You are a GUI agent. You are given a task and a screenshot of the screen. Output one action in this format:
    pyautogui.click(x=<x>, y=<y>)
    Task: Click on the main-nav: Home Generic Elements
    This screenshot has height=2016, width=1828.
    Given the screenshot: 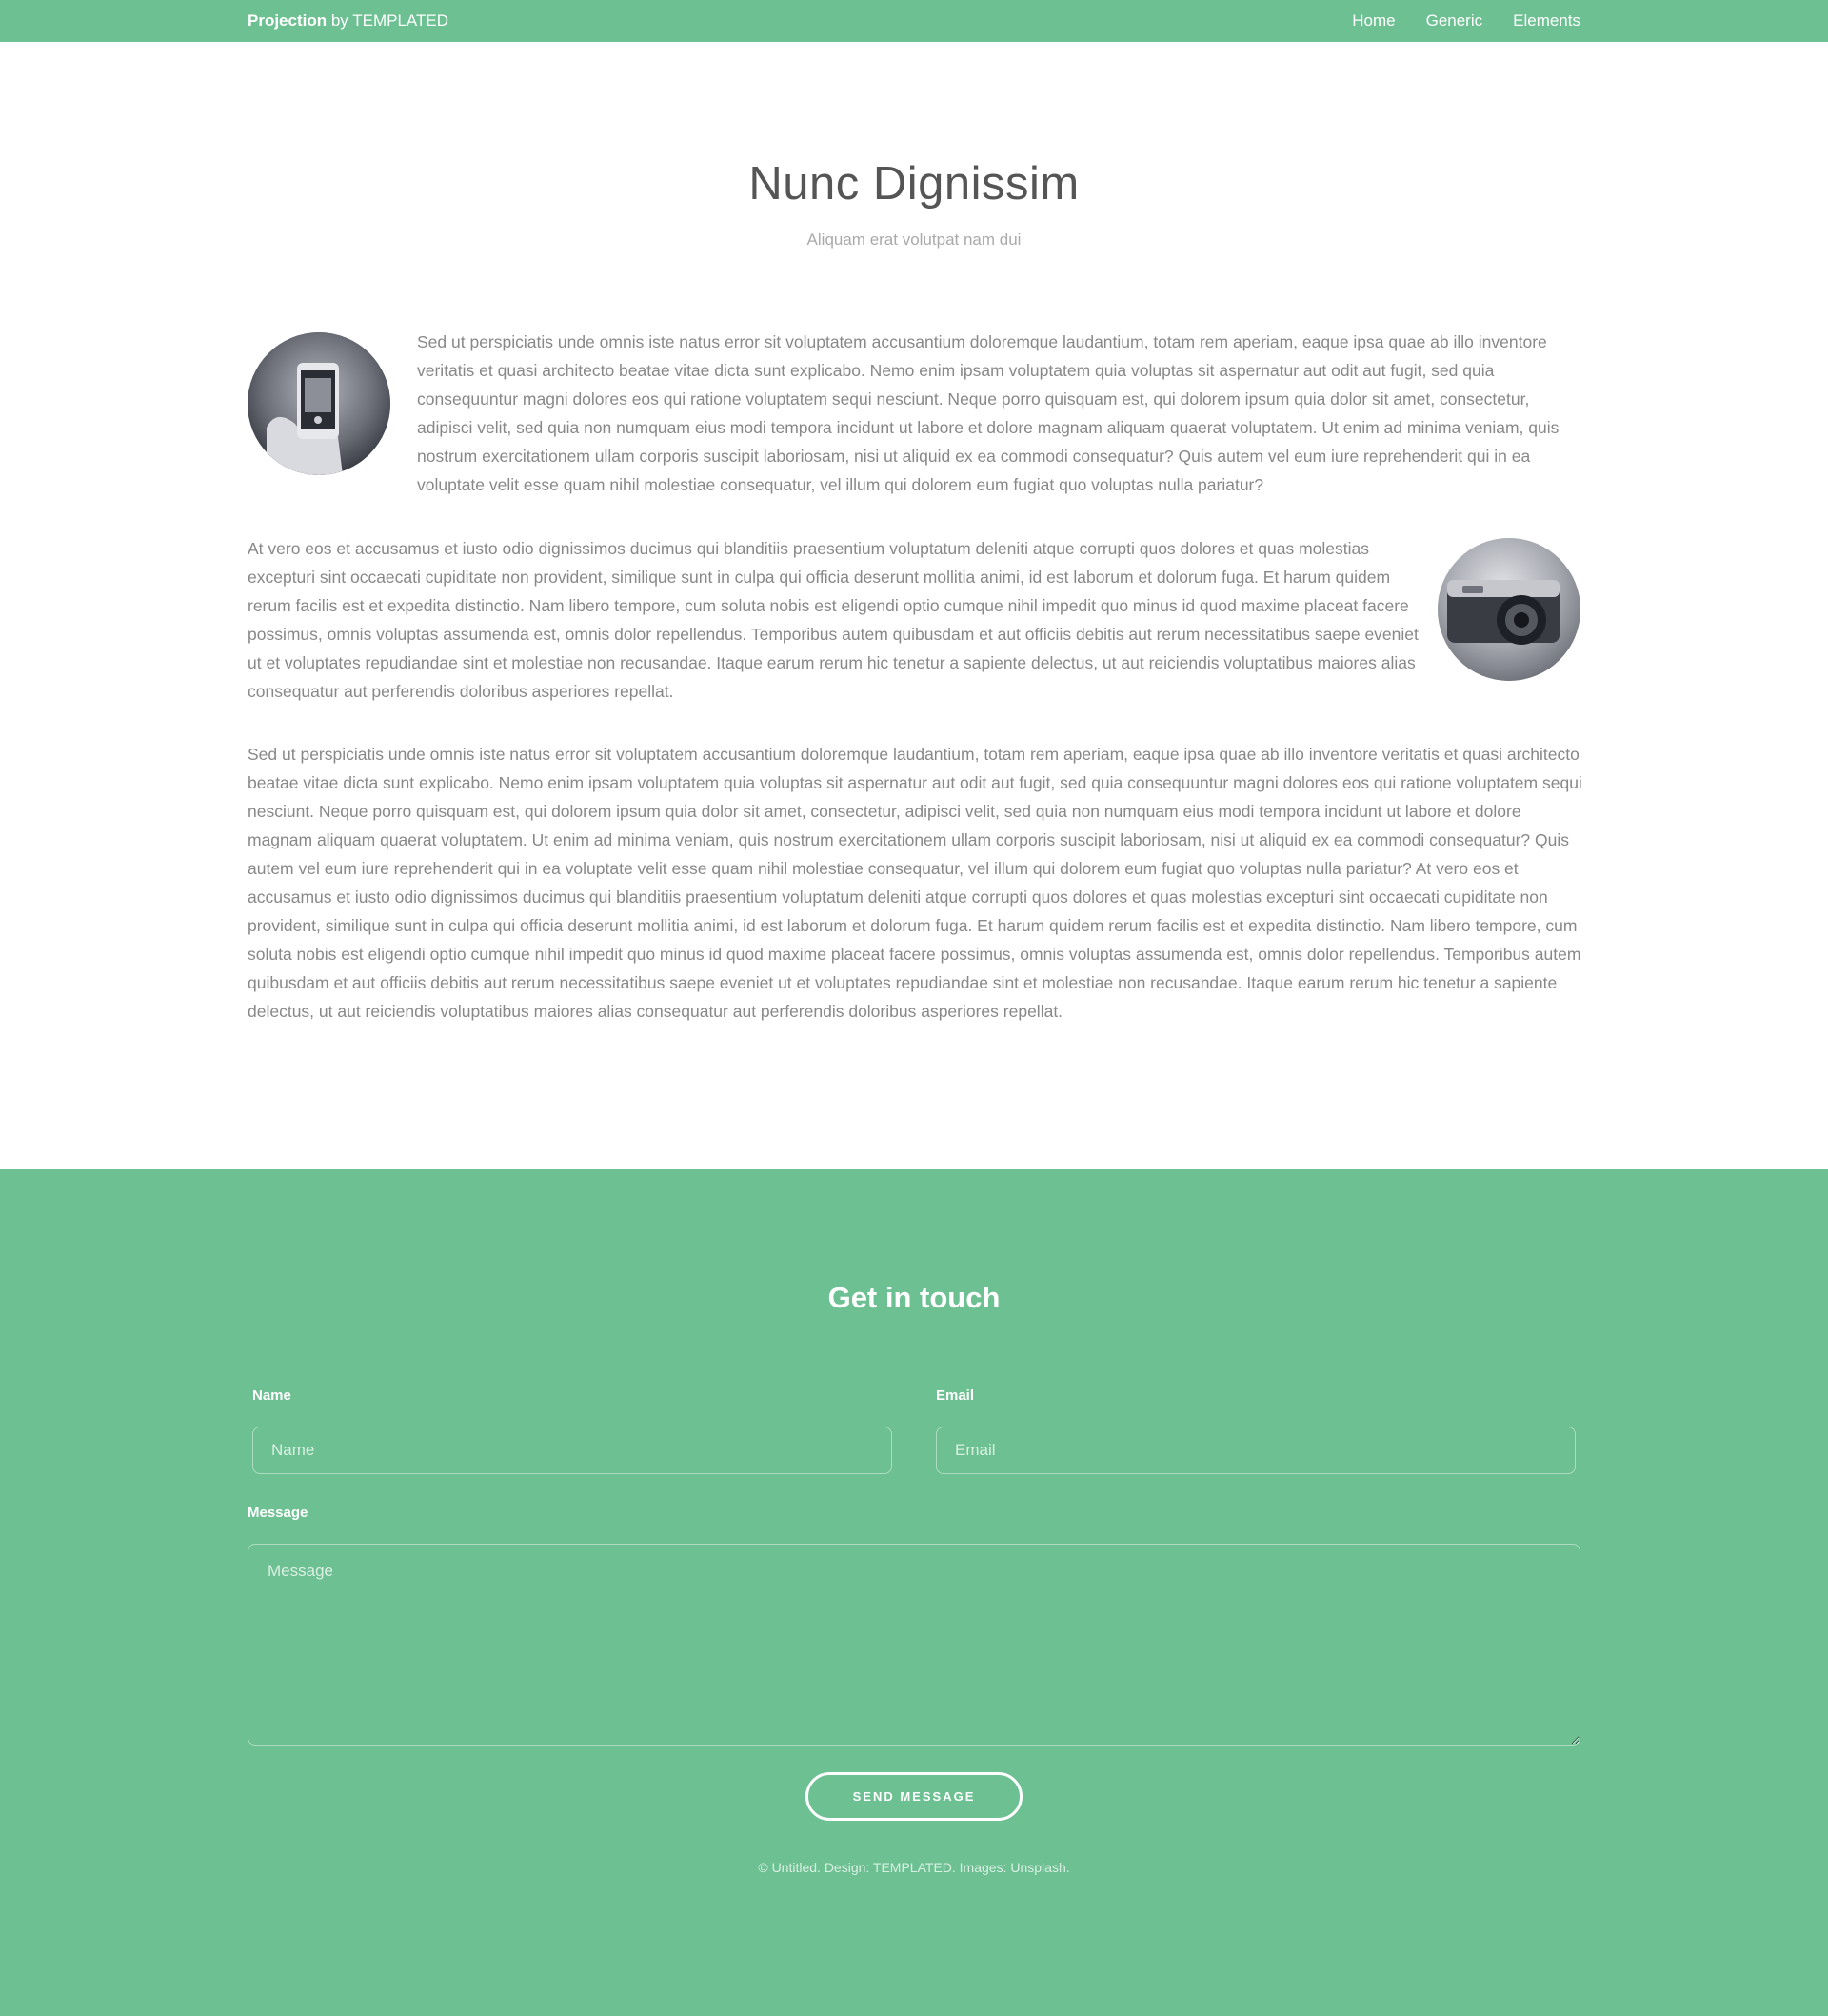 What is the action you would take?
    pyautogui.click(x=1466, y=20)
    